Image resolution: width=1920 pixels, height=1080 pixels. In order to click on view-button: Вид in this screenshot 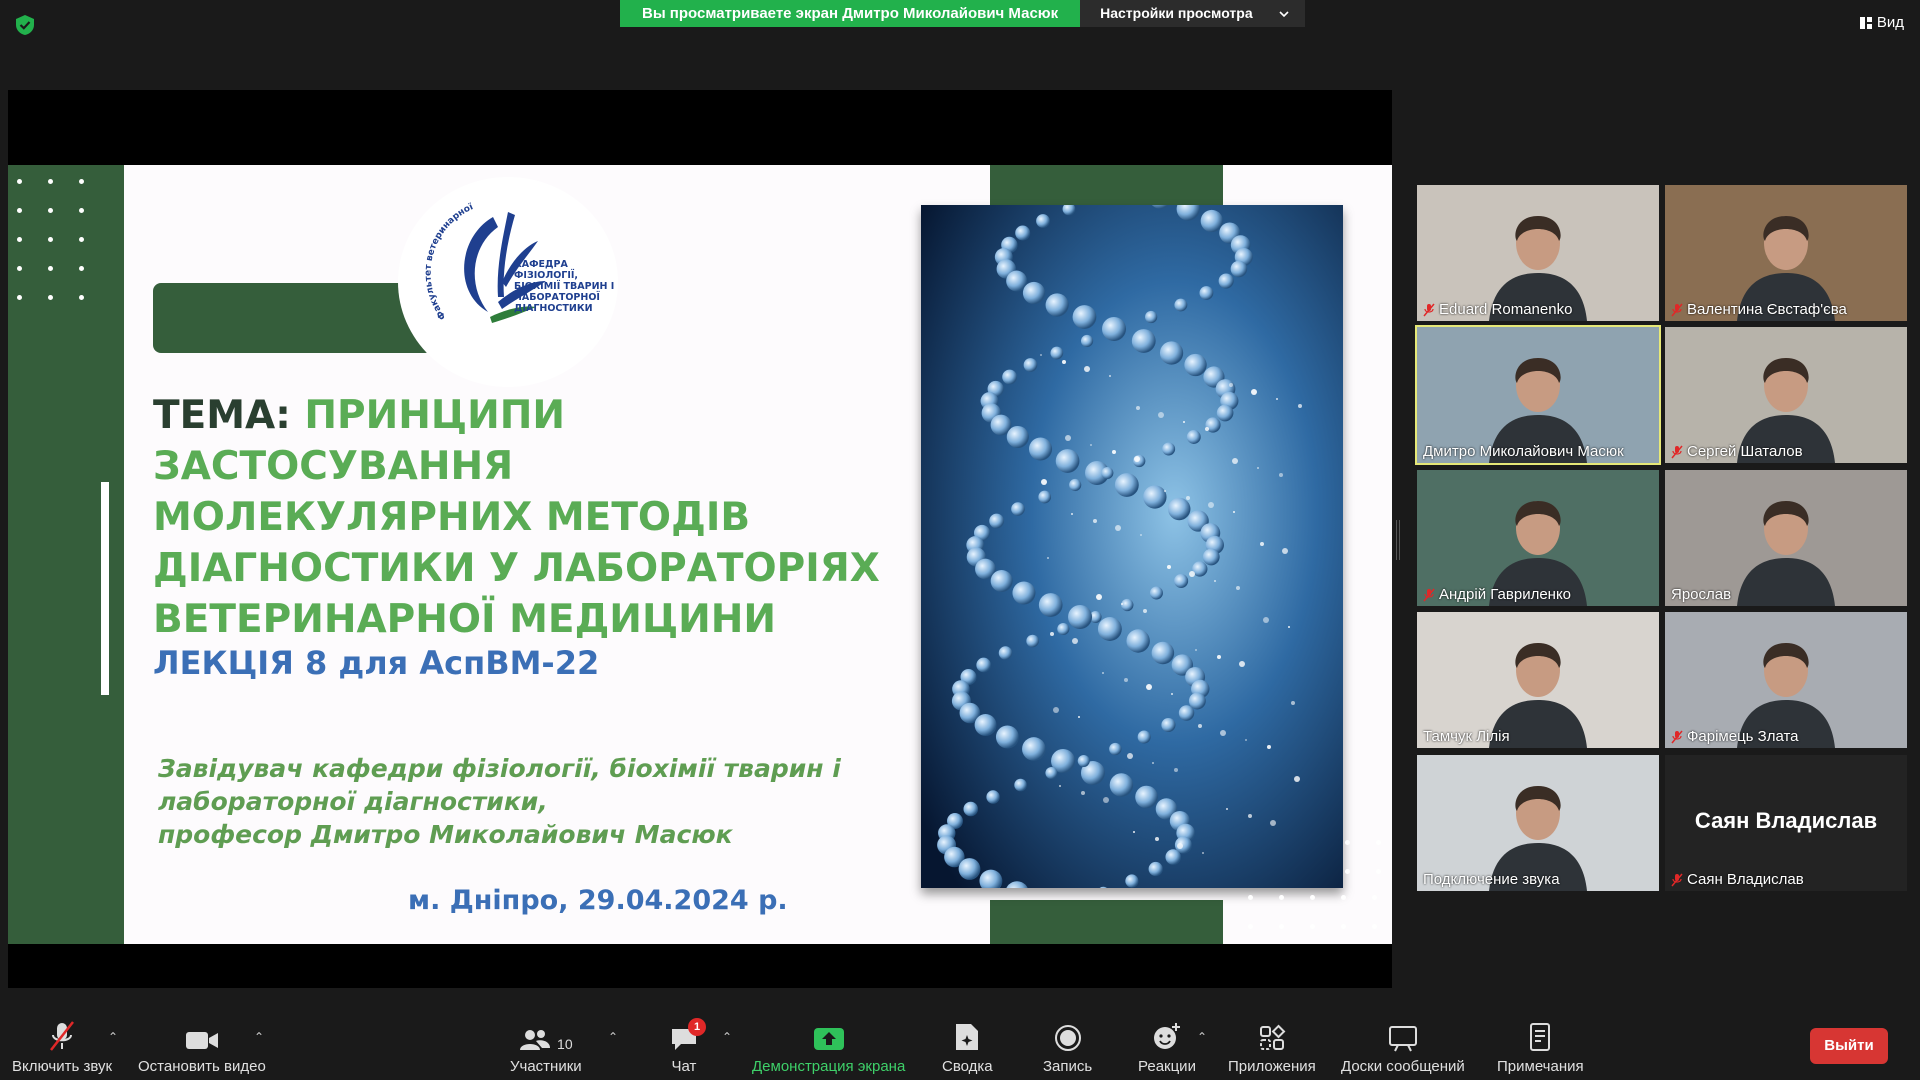, I will do `click(1881, 22)`.